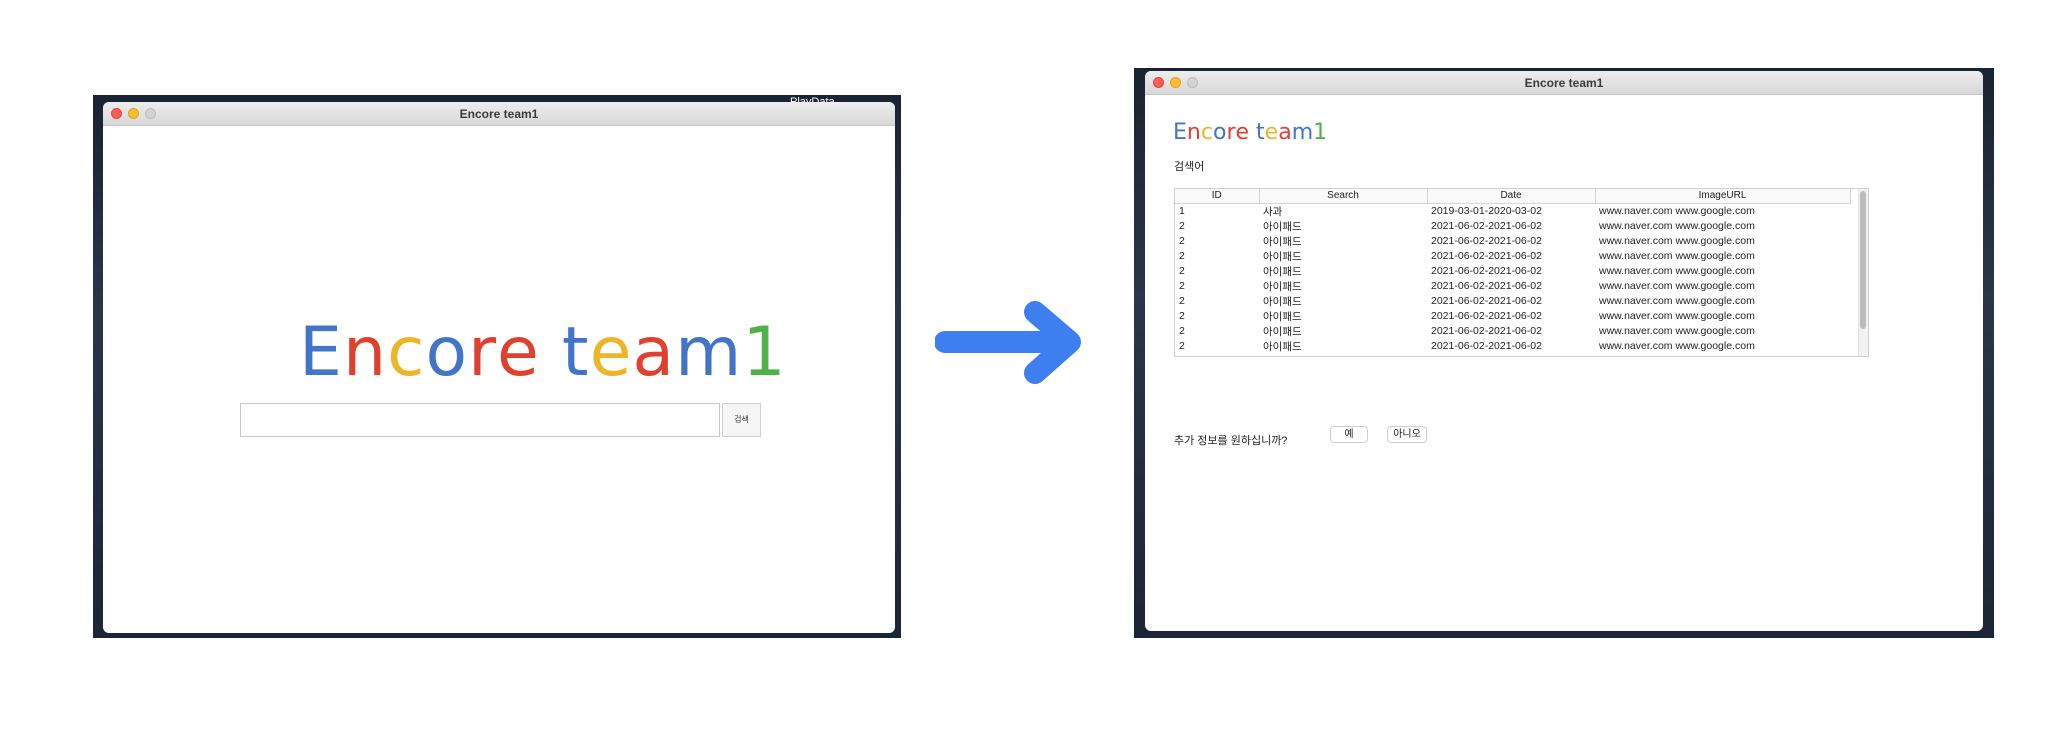 The image size is (2071, 746). I want to click on table-scrollbar-thumb, so click(1863, 260).